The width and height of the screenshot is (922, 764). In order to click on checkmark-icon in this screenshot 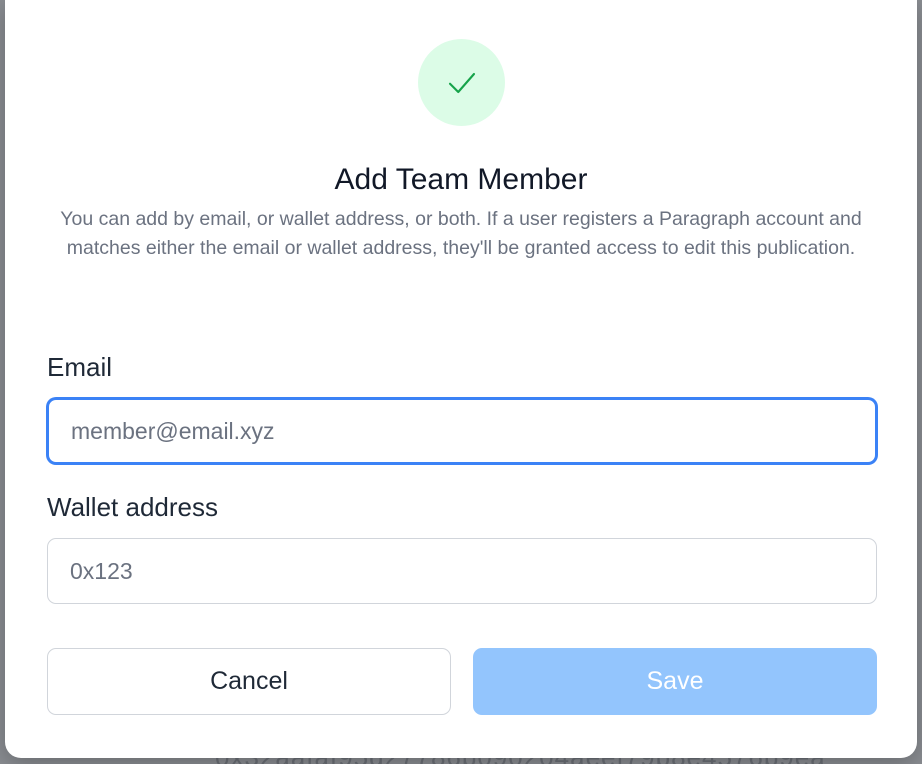, I will do `click(461, 82)`.